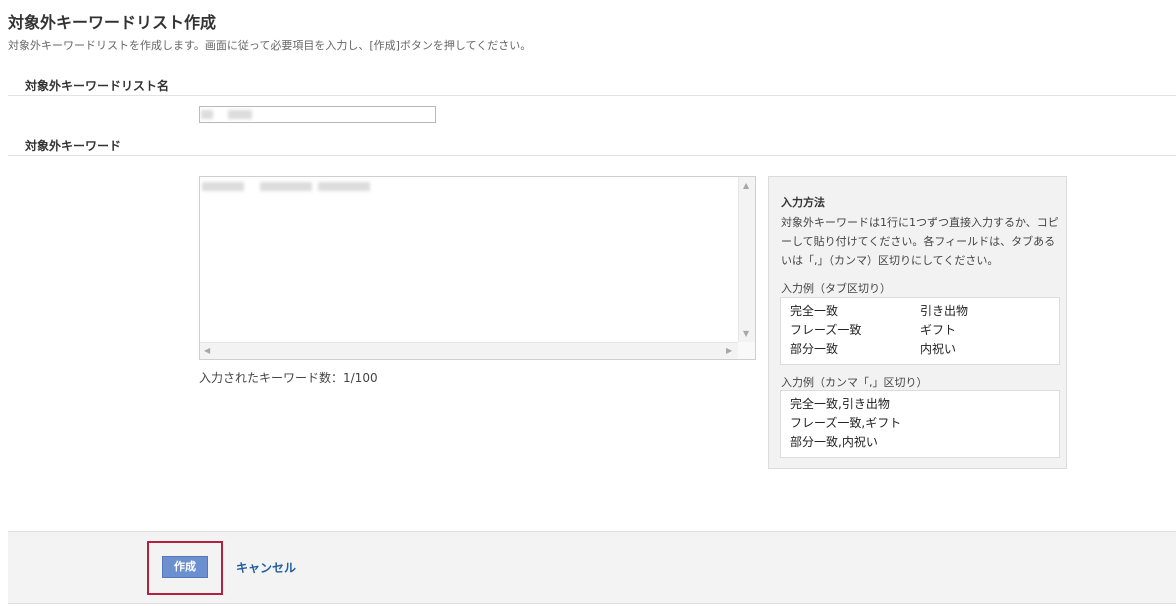 The height and width of the screenshot is (606, 1176). What do you see at coordinates (112, 22) in the screenshot?
I see `page-title: 対象外キーワードリスト作成` at bounding box center [112, 22].